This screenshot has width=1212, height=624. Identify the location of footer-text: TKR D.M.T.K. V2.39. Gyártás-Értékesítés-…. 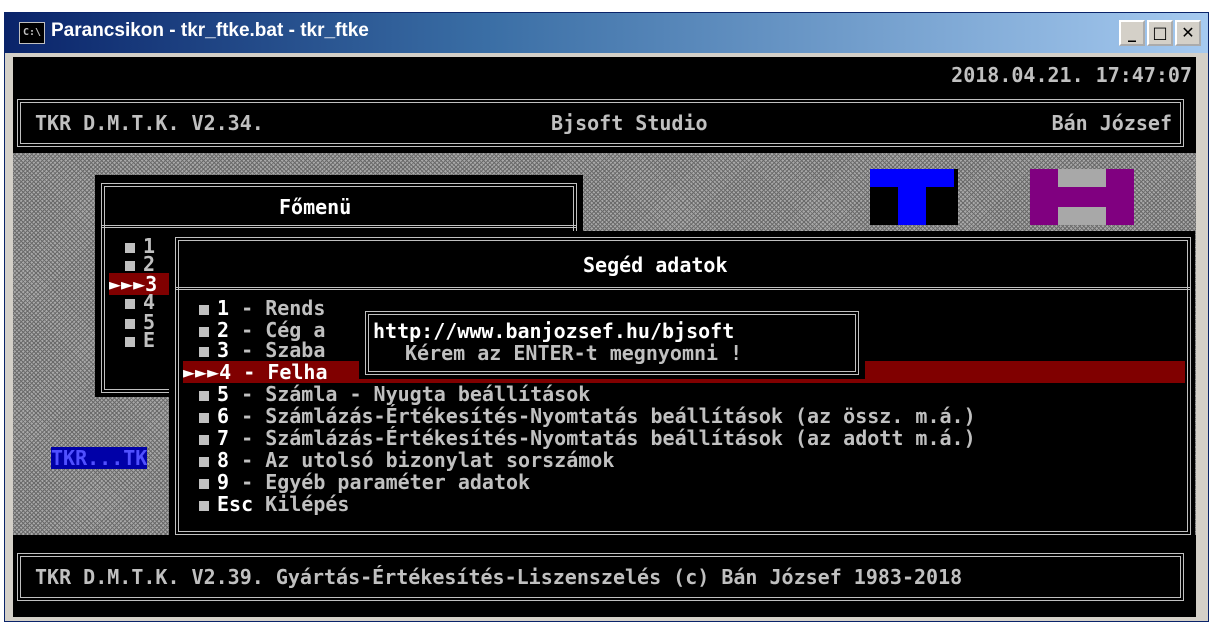
(499, 577).